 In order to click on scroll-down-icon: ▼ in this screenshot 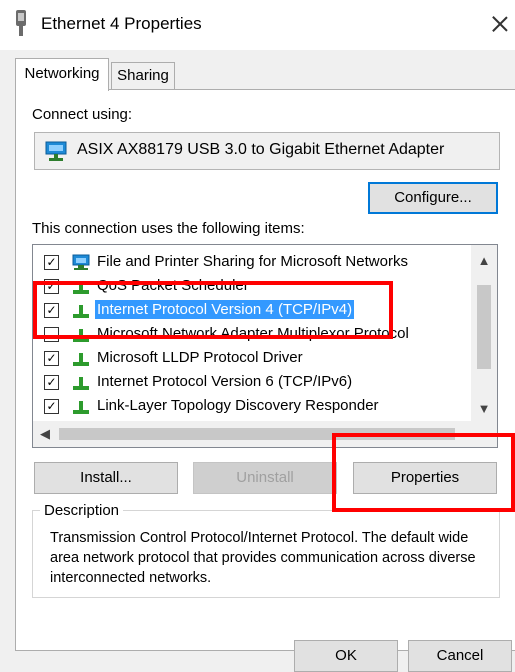, I will do `click(484, 409)`.